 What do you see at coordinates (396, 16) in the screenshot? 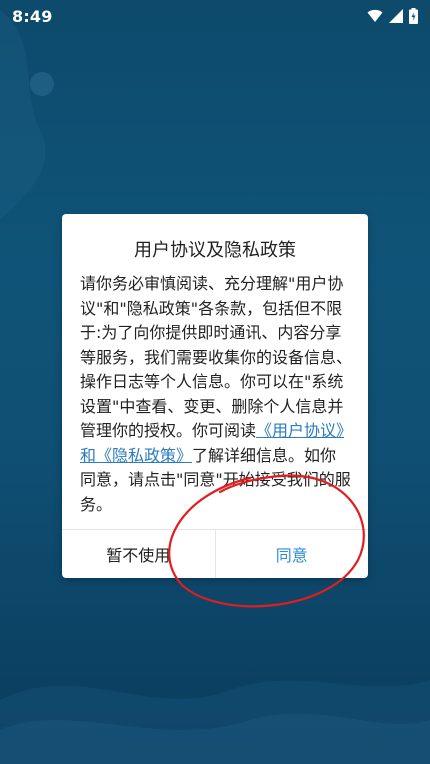
I see `signal-icon` at bounding box center [396, 16].